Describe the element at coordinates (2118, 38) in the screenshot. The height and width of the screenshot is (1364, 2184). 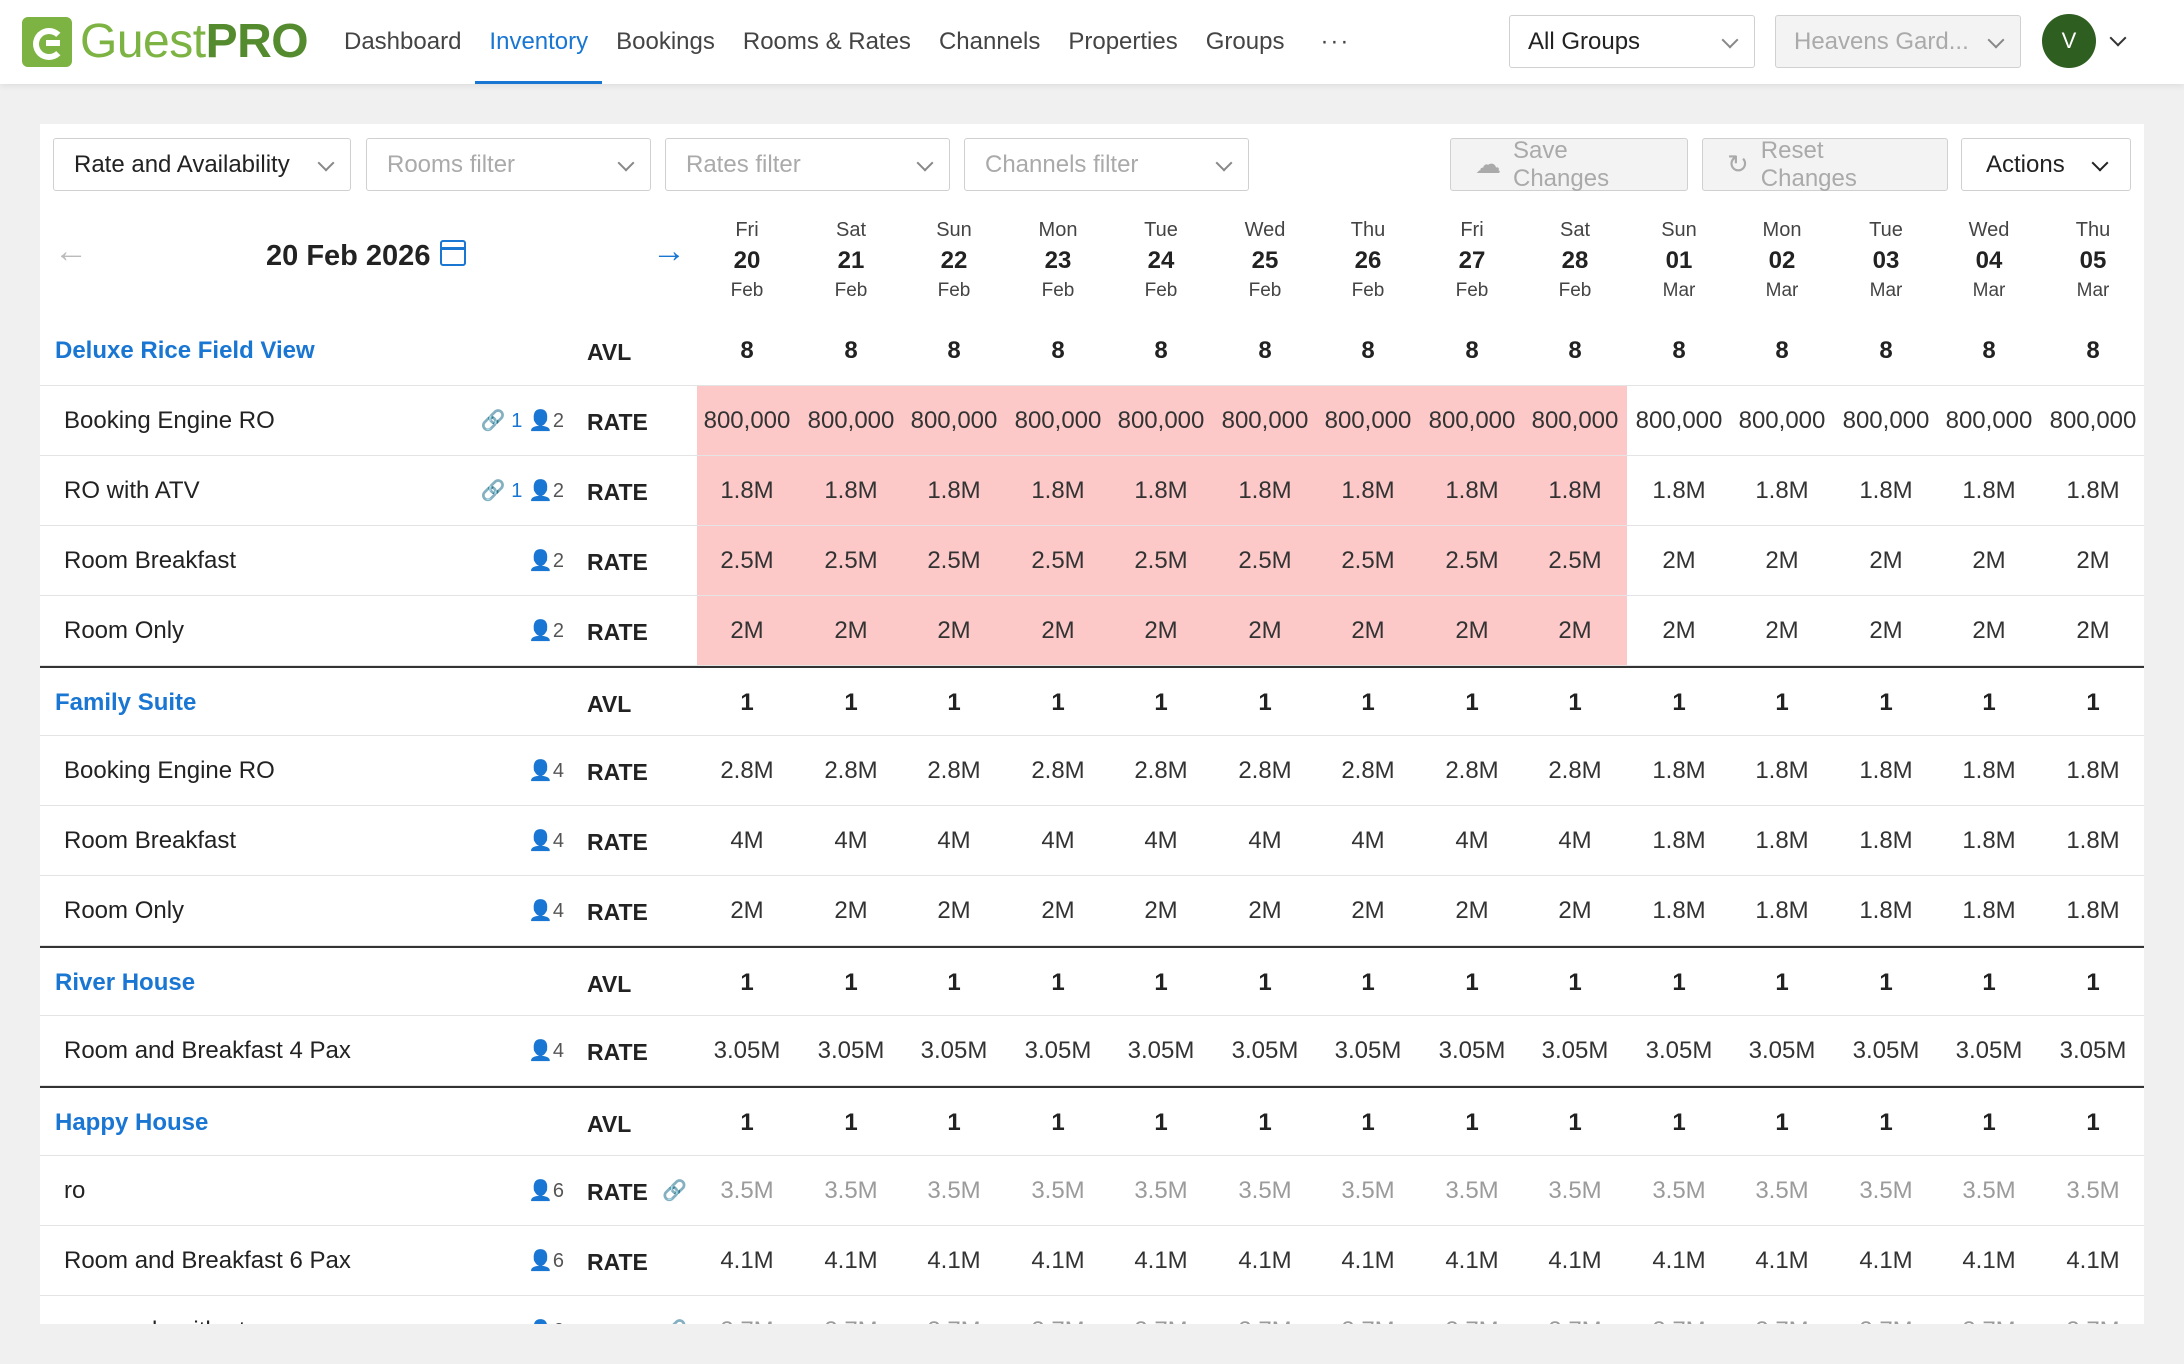
I see `user-menu-chevron-icon` at that location.